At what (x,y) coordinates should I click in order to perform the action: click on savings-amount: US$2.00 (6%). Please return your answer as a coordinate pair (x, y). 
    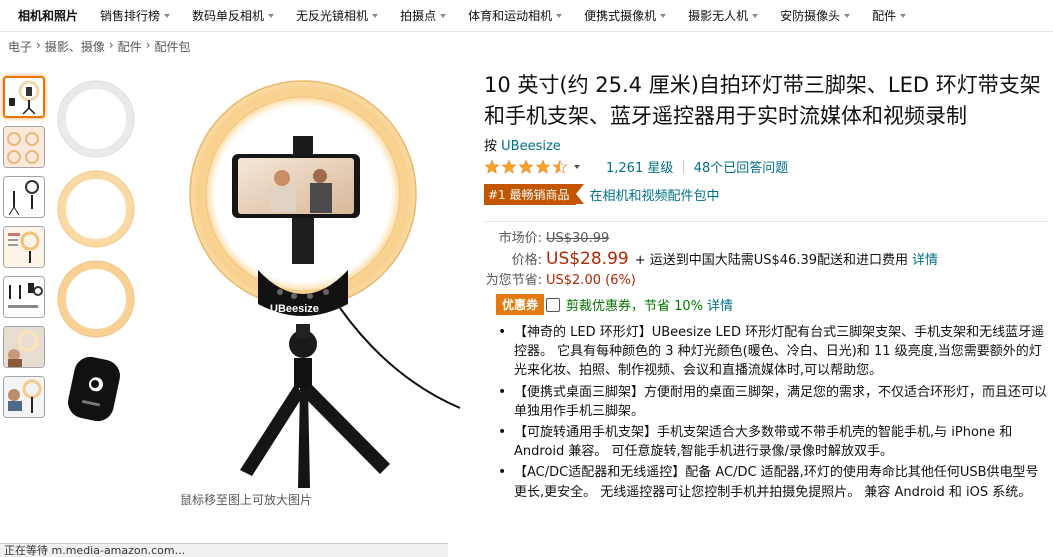
    Looking at the image, I should click on (591, 280).